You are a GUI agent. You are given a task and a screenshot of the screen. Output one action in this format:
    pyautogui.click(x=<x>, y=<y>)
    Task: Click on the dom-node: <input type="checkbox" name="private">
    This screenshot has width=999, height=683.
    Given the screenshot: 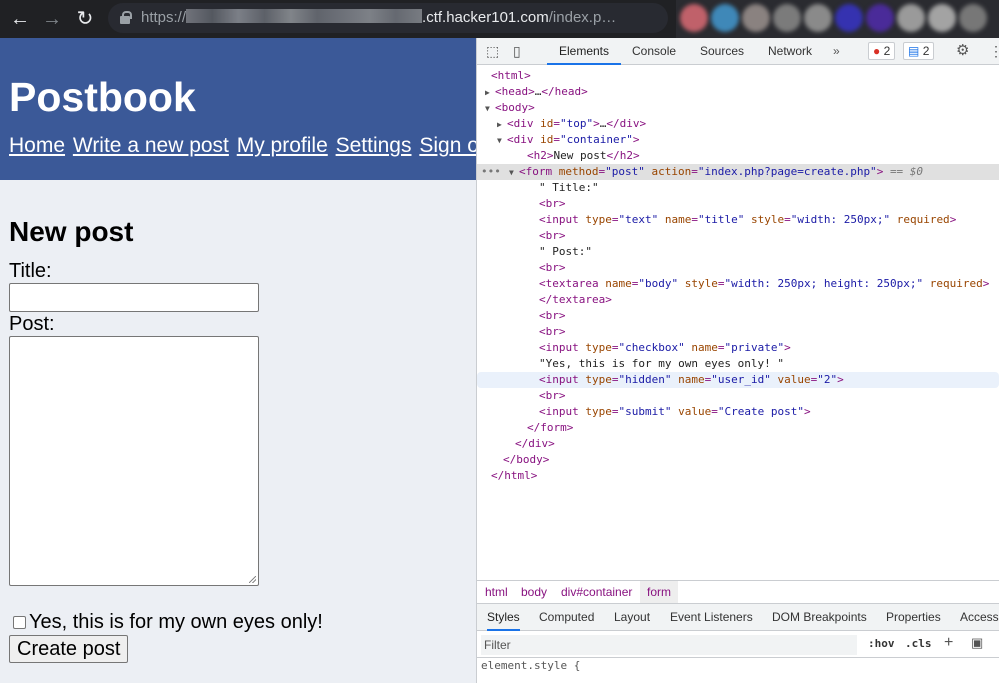 What is the action you would take?
    pyautogui.click(x=738, y=348)
    